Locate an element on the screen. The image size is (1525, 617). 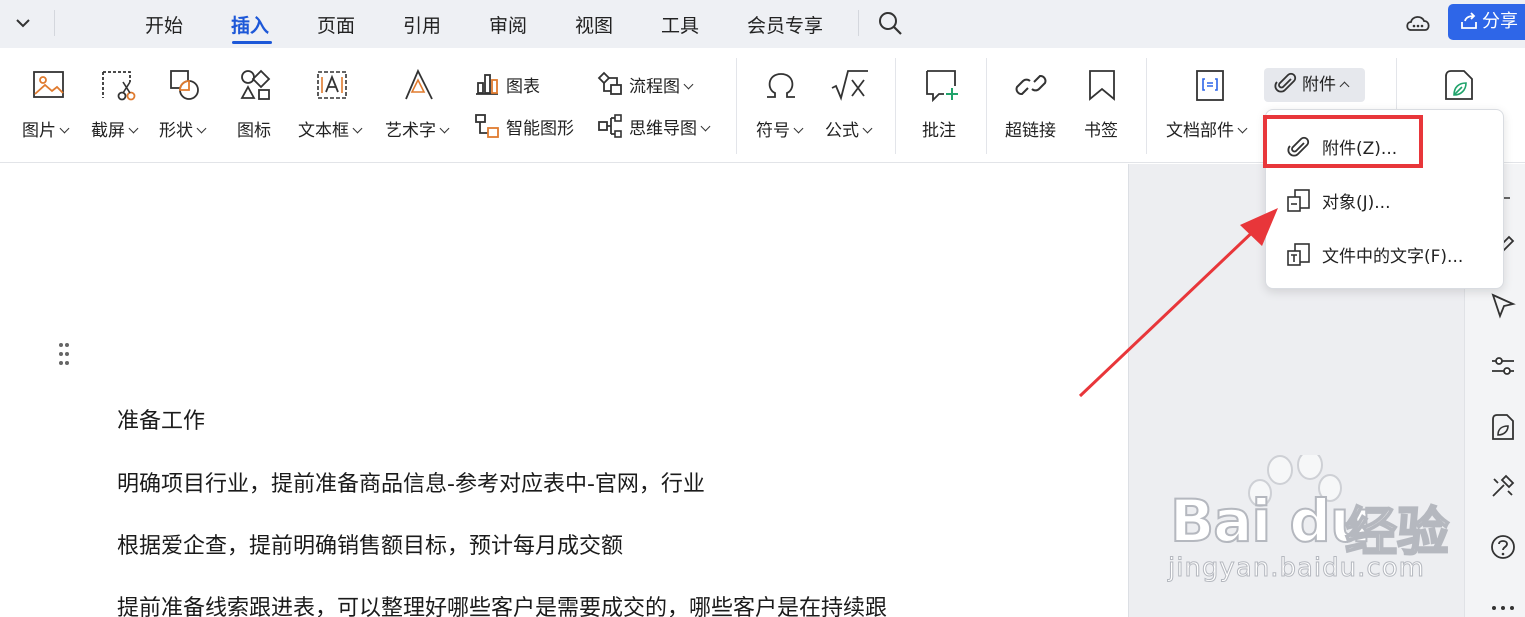
tab-page: 页面 is located at coordinates (336, 24).